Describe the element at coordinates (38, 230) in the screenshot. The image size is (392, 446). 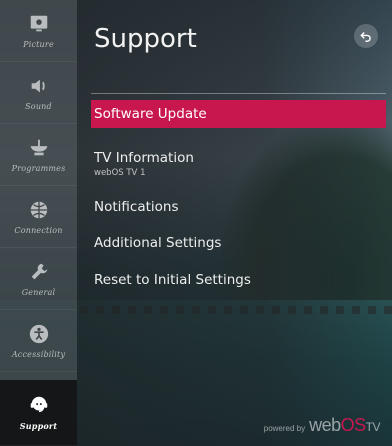
I see `sidebar-item-label: Connection` at that location.